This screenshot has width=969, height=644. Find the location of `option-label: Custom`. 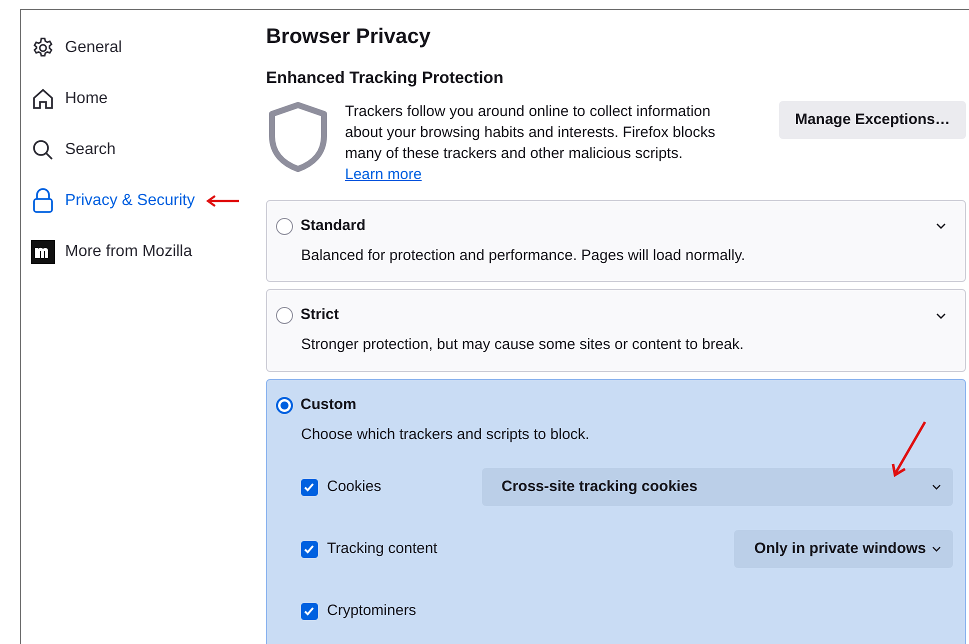

option-label: Custom is located at coordinates (328, 404).